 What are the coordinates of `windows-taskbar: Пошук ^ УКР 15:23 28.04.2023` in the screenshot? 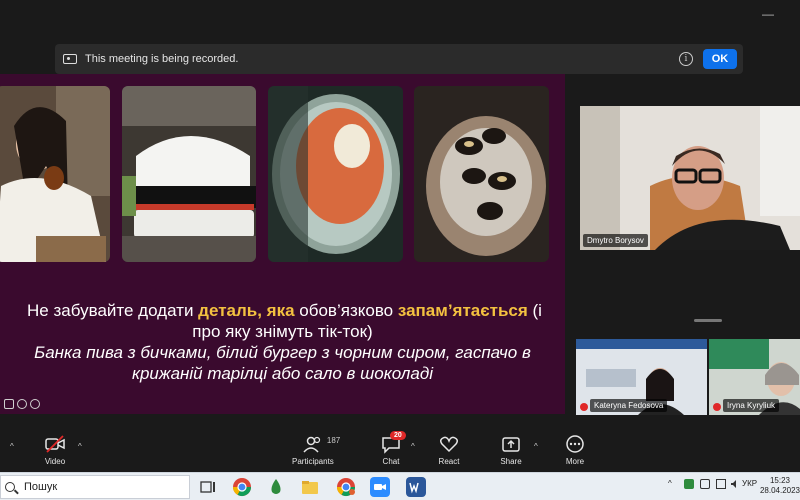 It's located at (400, 486).